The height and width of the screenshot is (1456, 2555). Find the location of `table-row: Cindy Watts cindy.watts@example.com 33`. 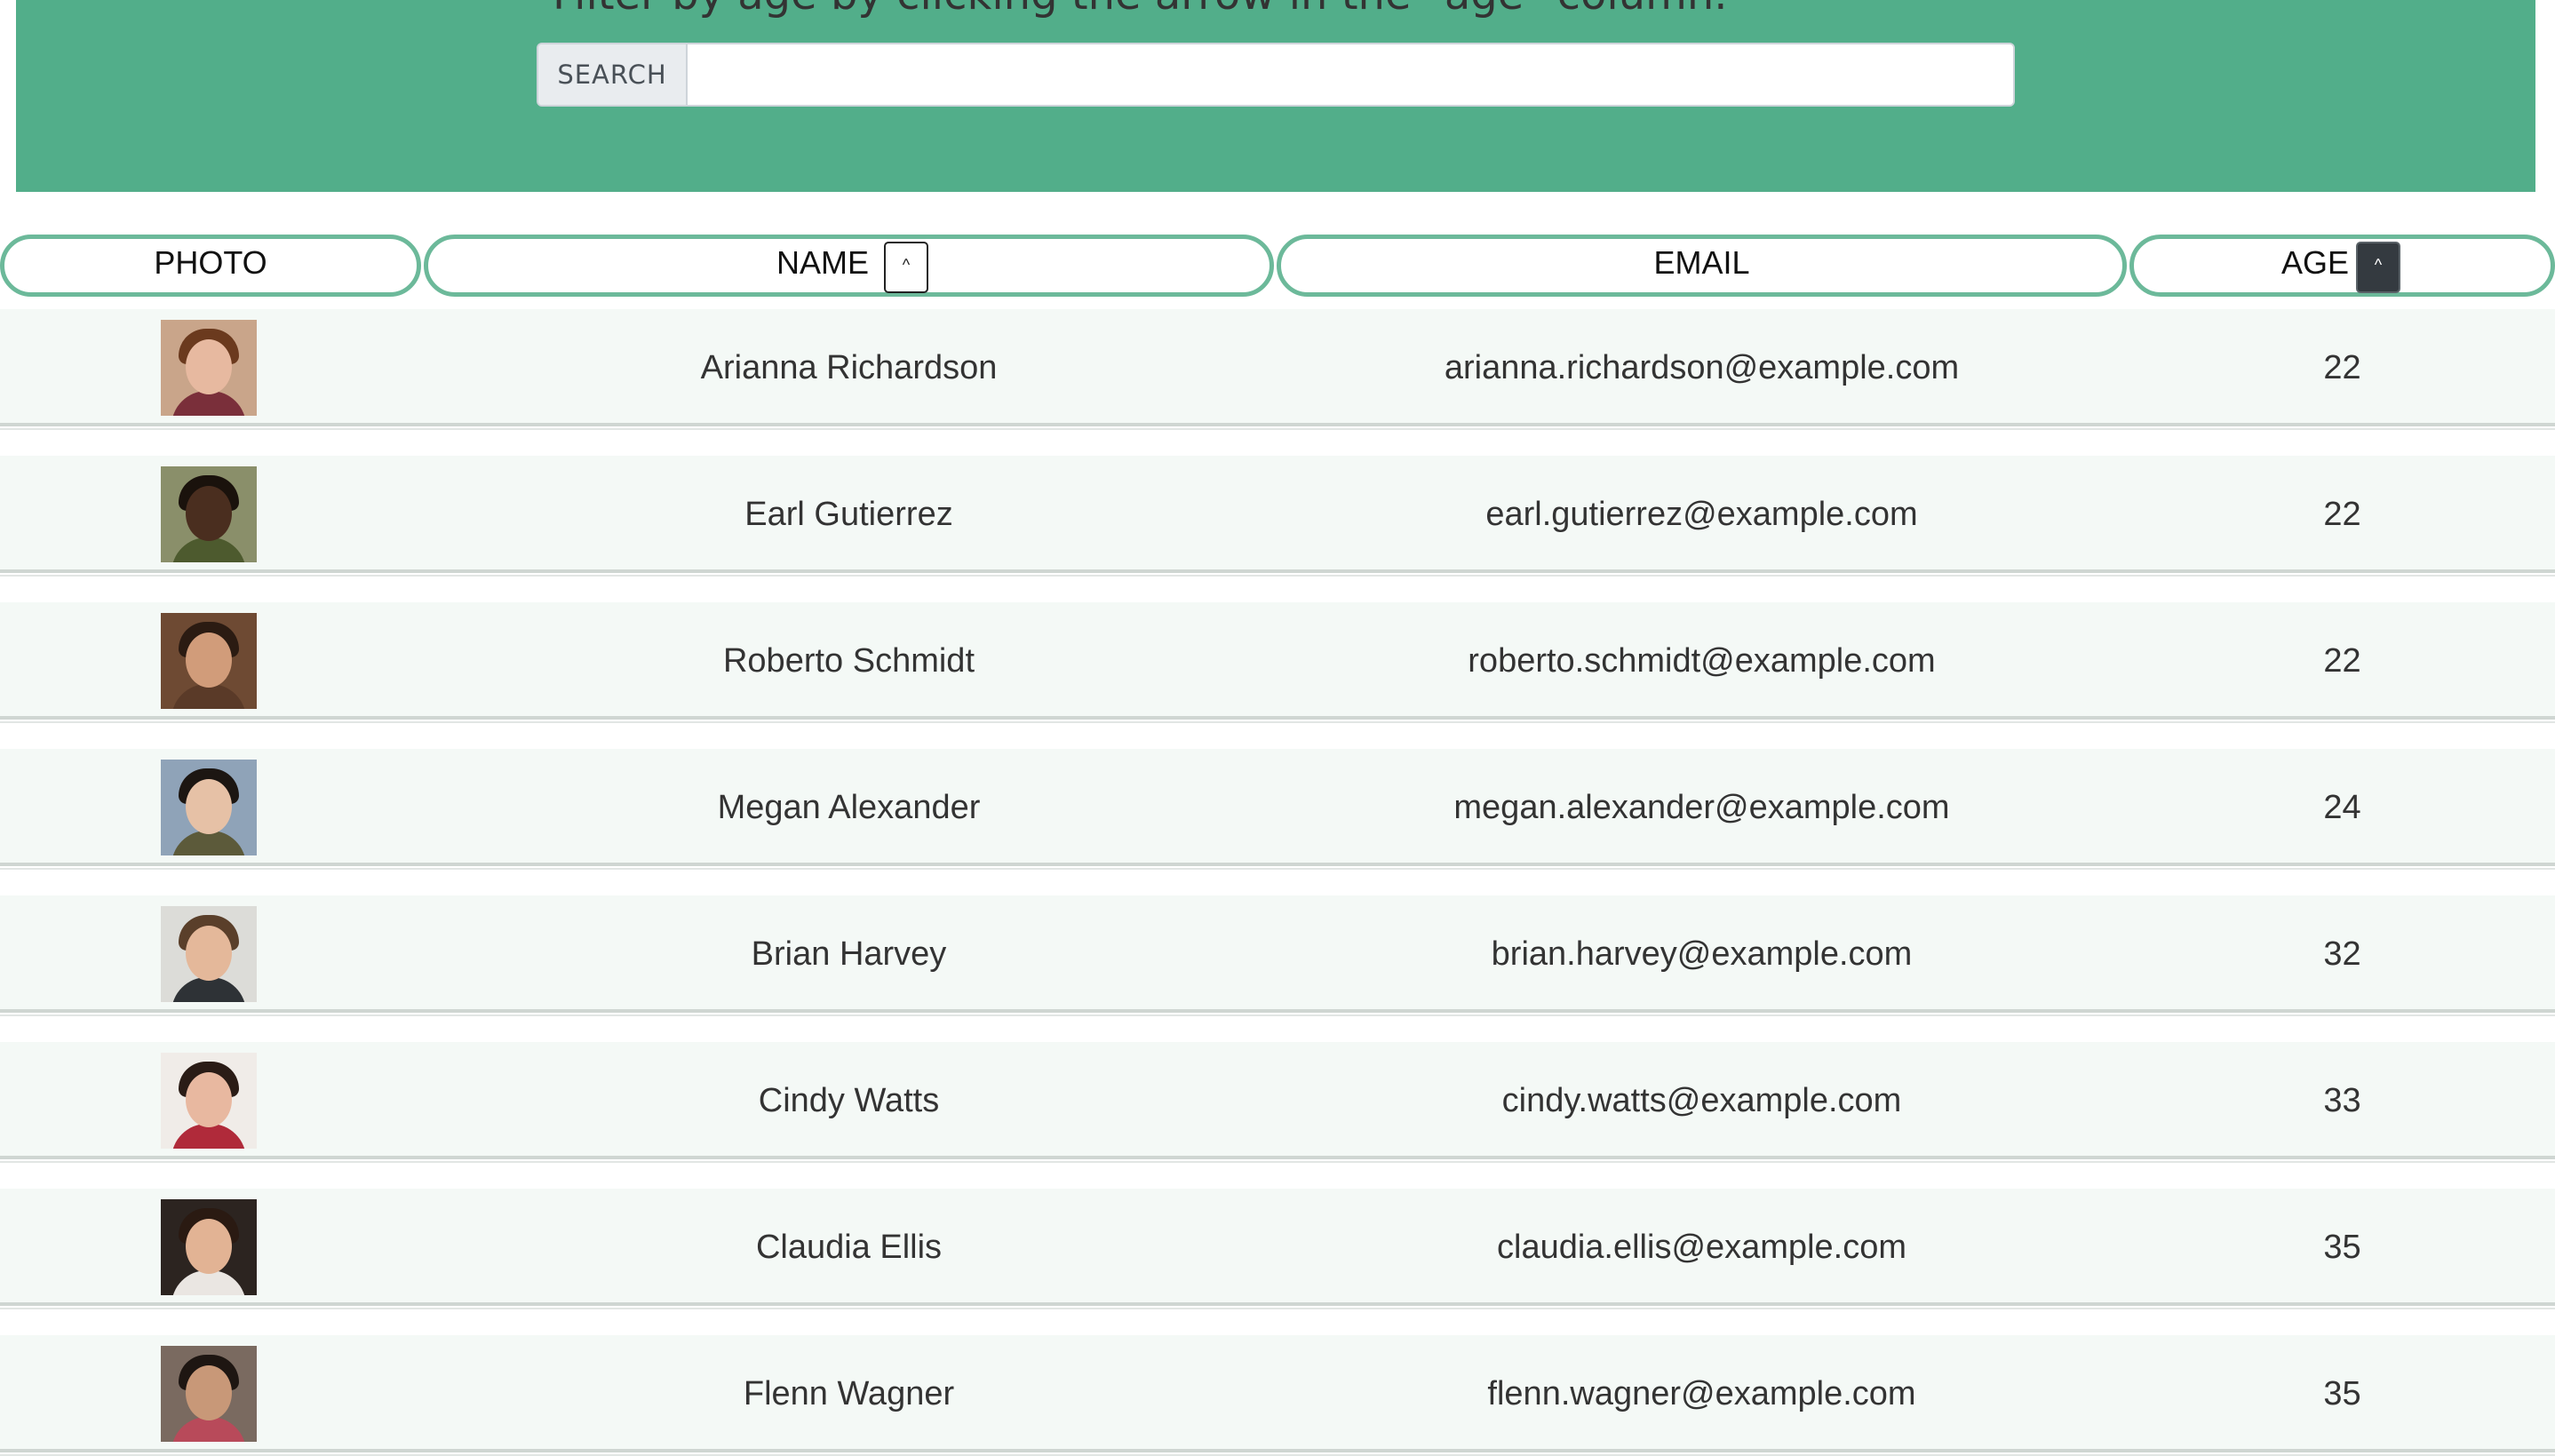

table-row: Cindy Watts cindy.watts@example.com 33 is located at coordinates (1277, 1102).